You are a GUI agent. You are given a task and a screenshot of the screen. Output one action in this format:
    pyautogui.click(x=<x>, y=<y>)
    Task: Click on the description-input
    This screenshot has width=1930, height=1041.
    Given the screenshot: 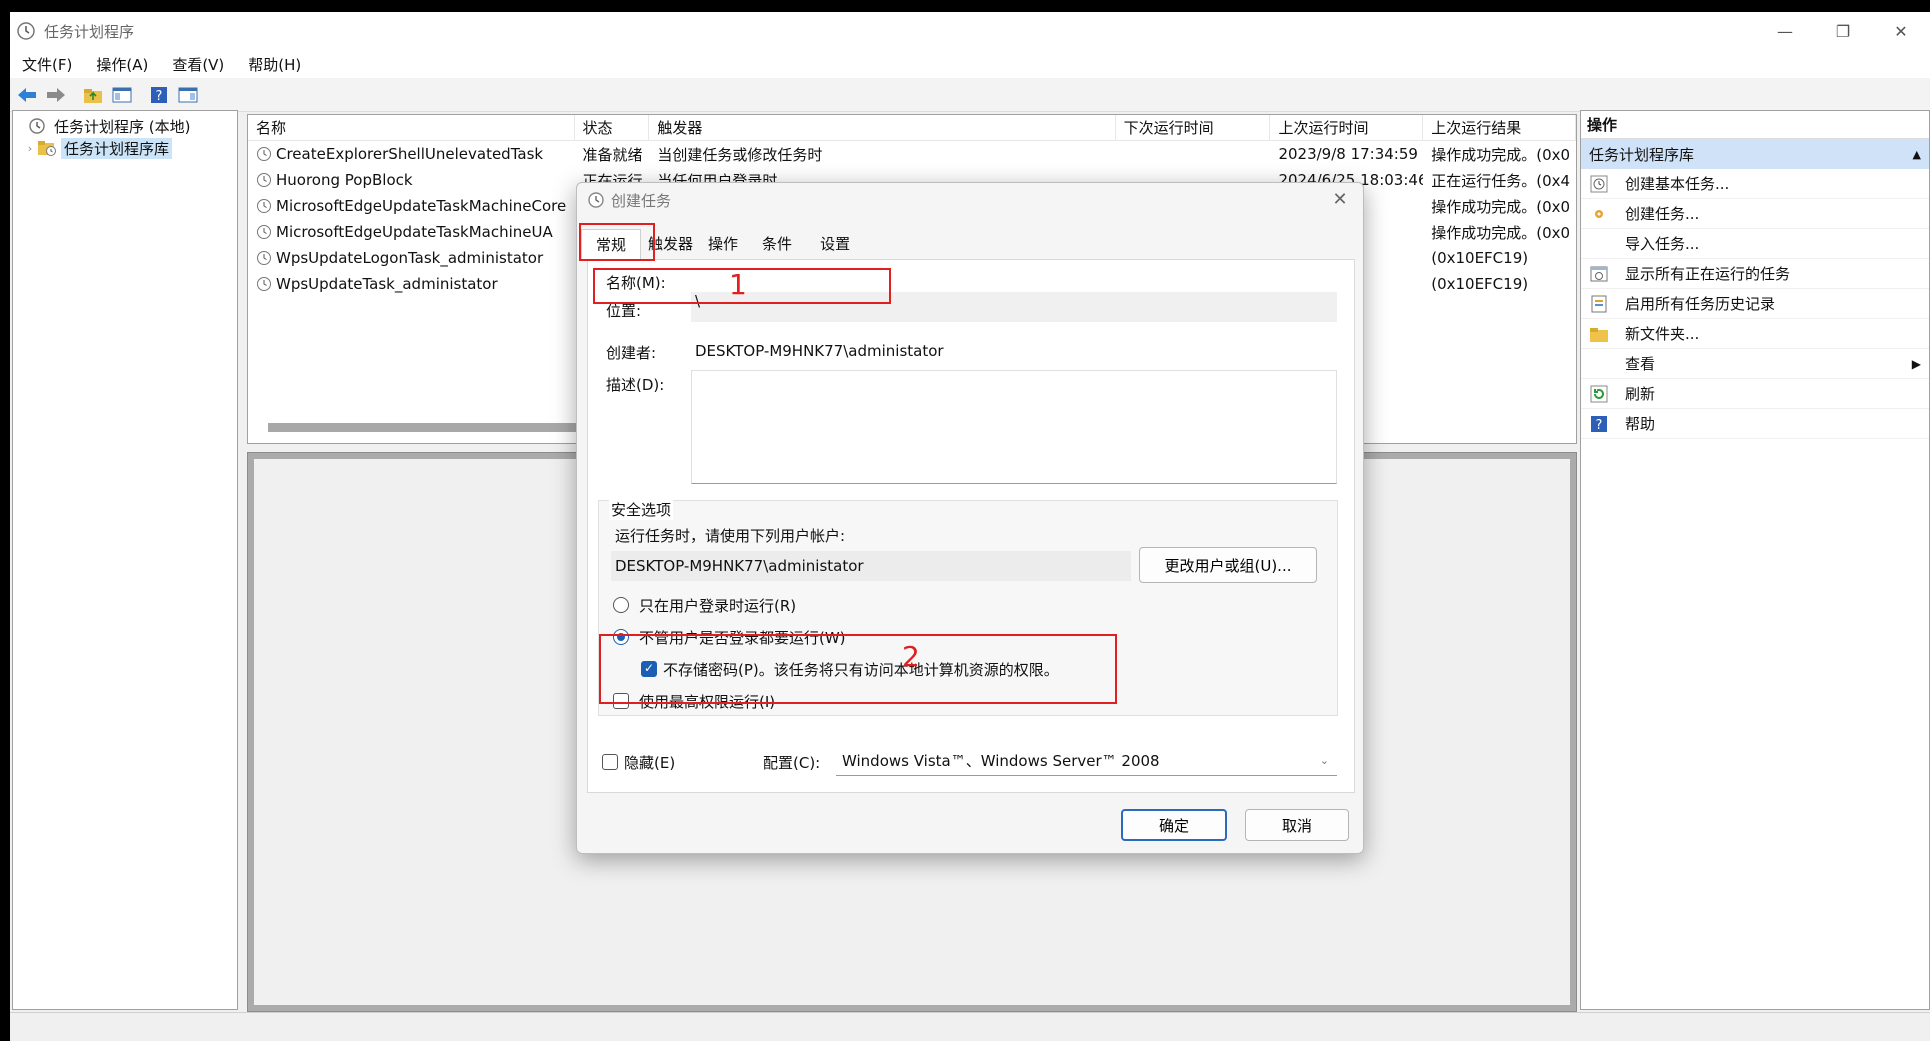 What is the action you would take?
    pyautogui.click(x=1014, y=427)
    